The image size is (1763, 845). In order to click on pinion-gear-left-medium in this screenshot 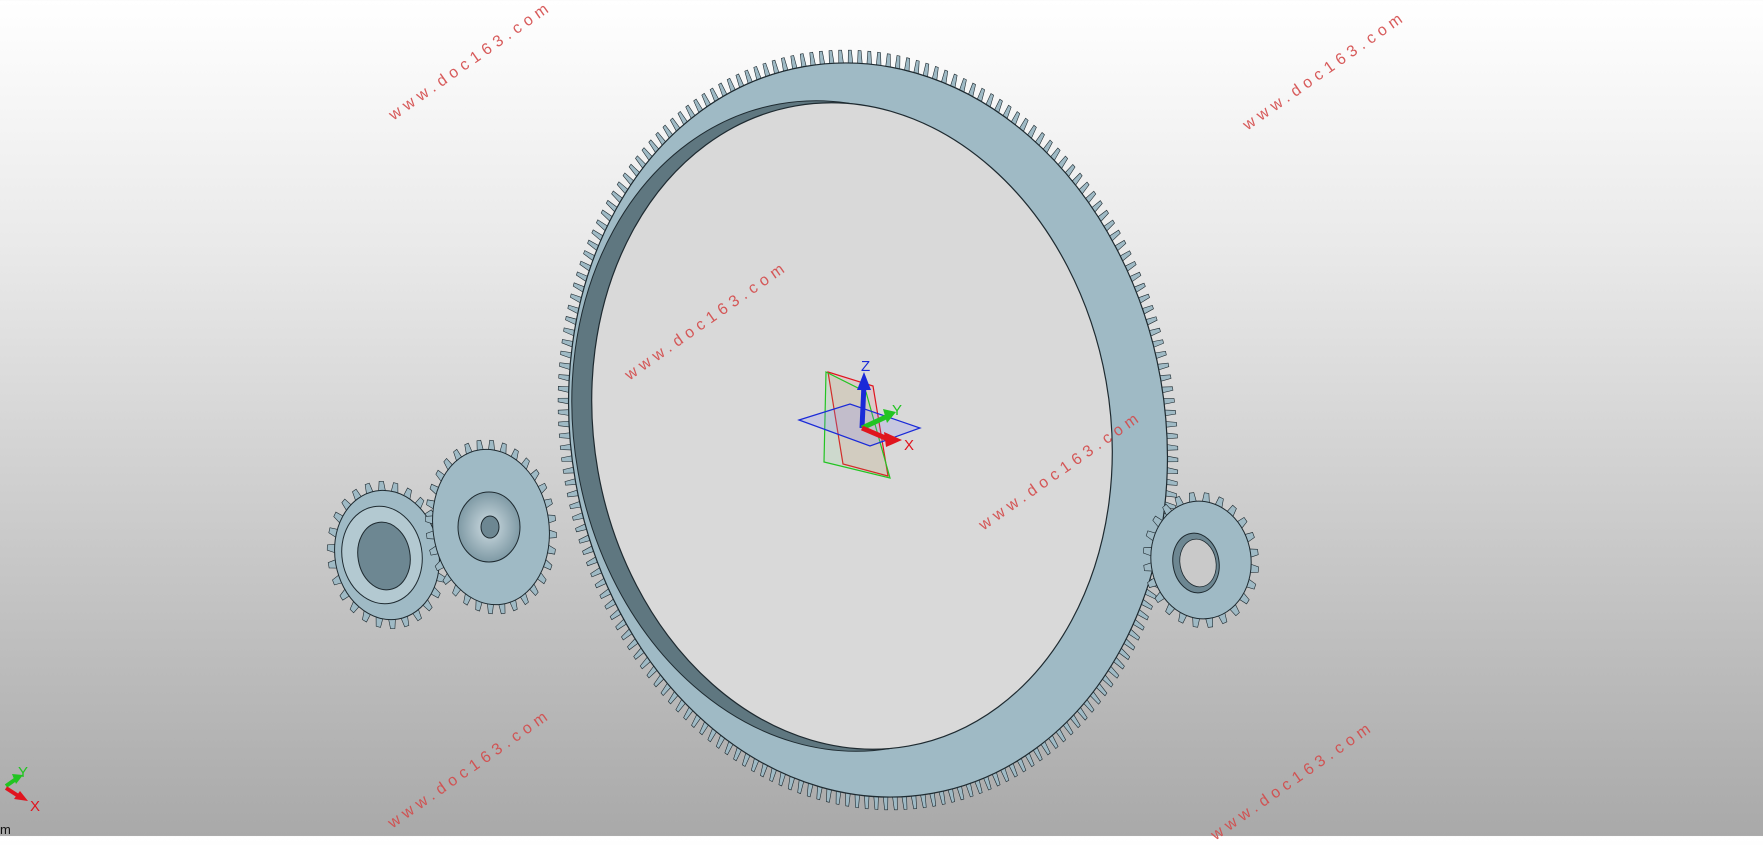, I will do `click(491, 527)`.